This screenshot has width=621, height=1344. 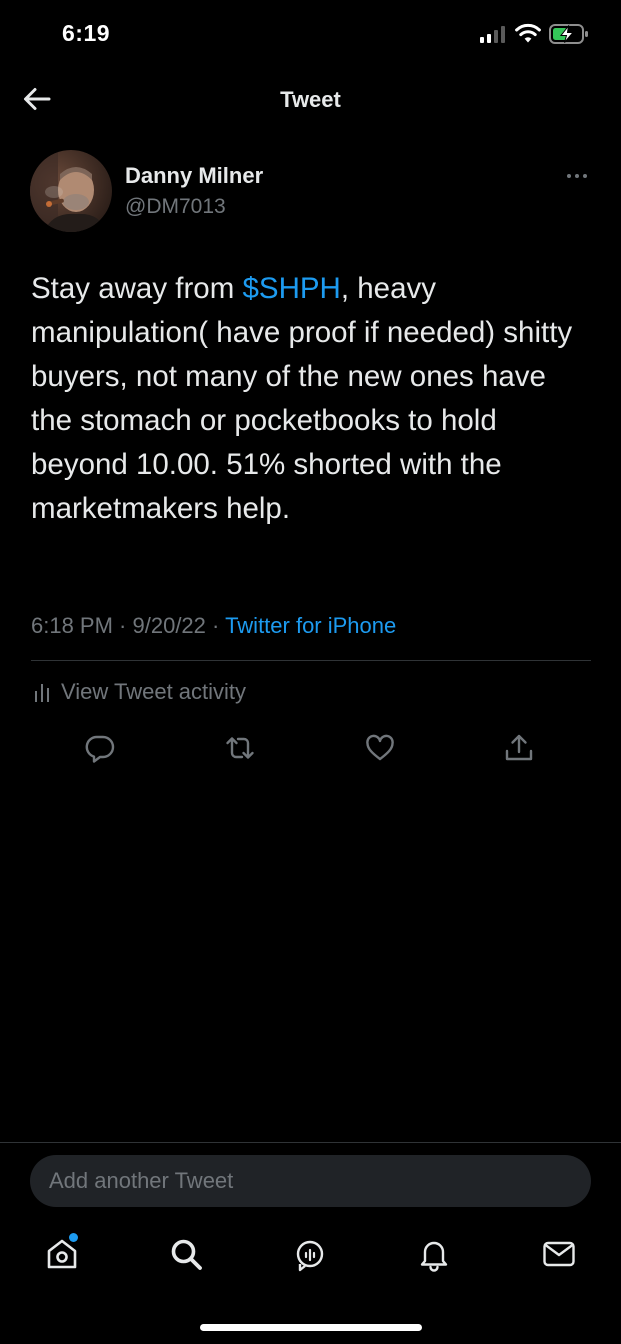 I want to click on author-handle: @DM7013, so click(x=175, y=207).